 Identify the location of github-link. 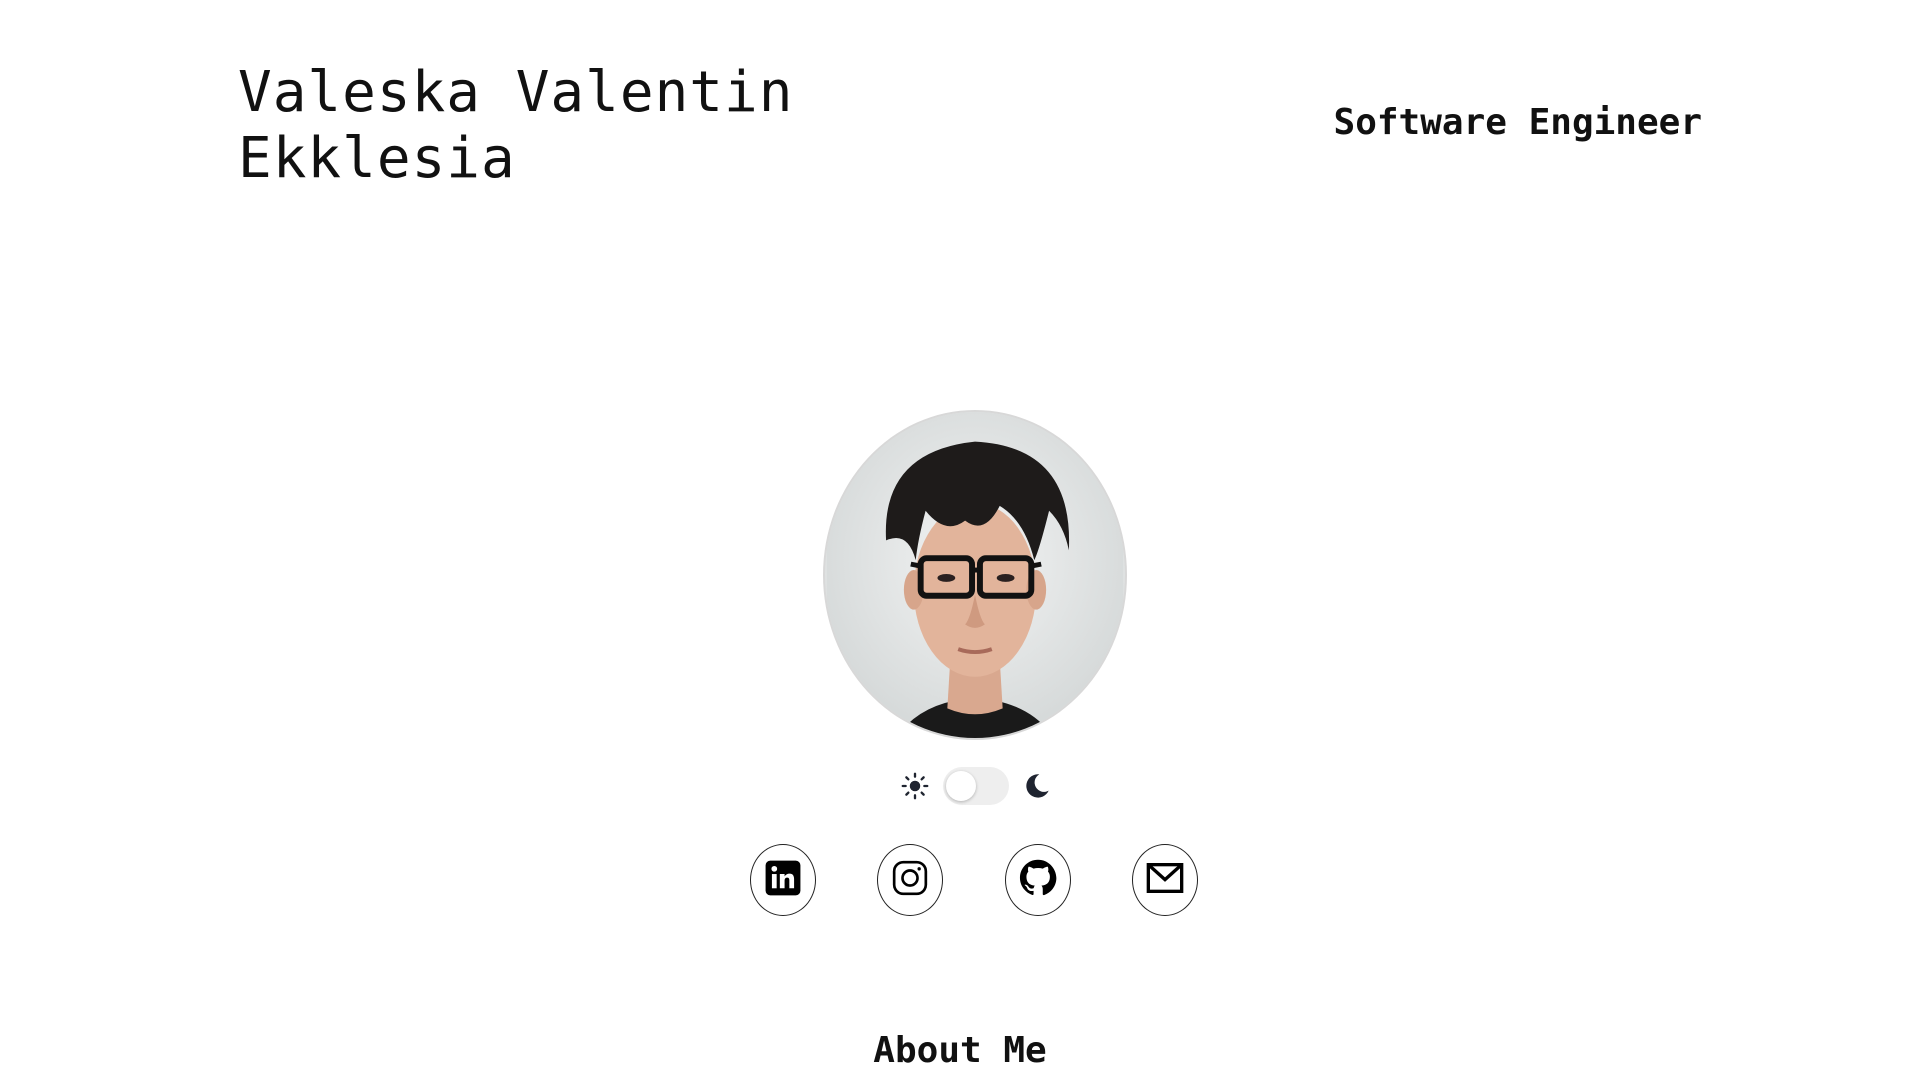
(1037, 880).